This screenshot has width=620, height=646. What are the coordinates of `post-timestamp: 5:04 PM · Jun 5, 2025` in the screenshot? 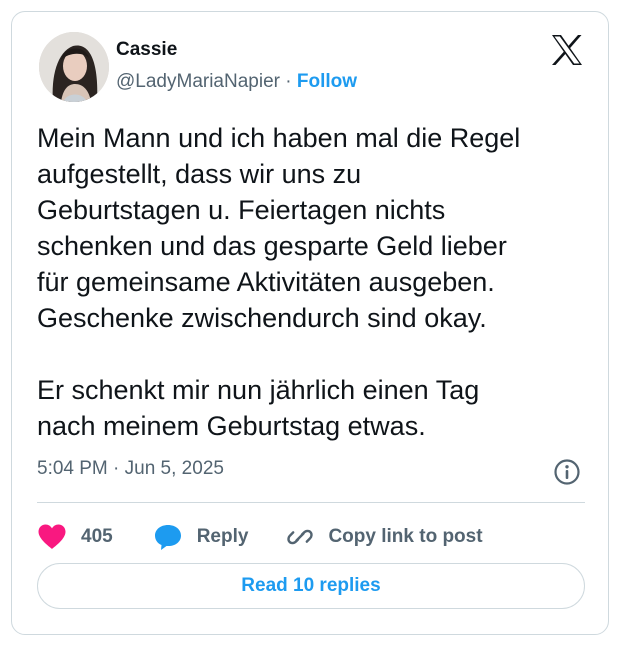 It's located at (130, 469).